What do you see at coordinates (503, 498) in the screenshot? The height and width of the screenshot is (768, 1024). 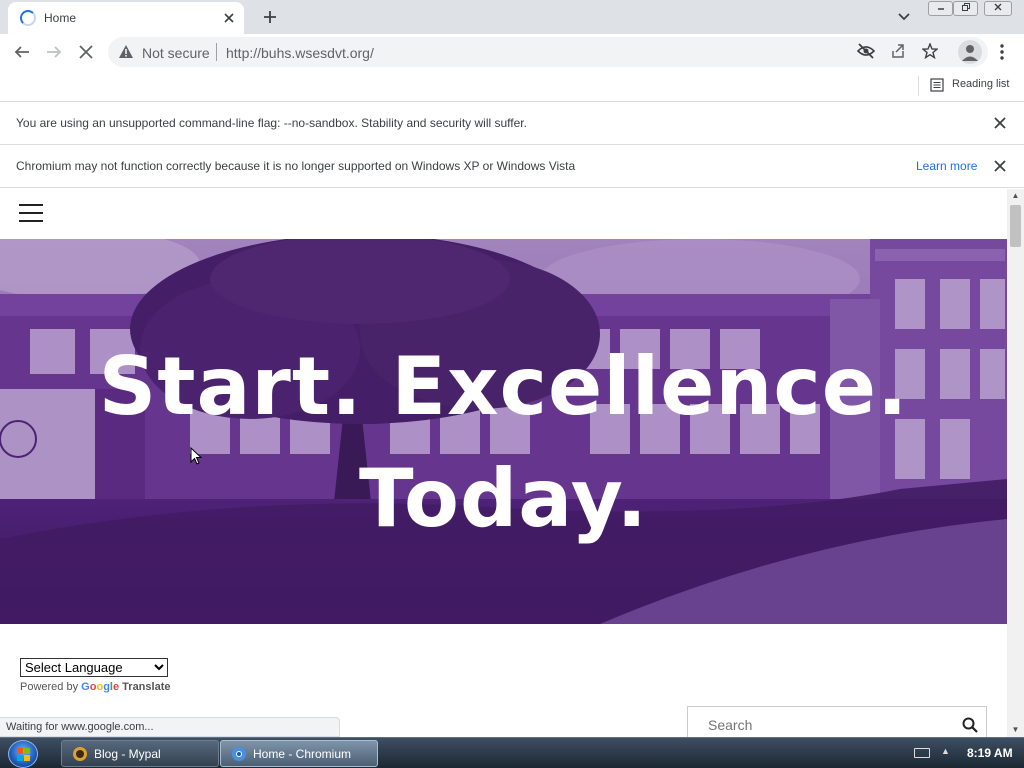 I see `hero-headline-line2: Today.` at bounding box center [503, 498].